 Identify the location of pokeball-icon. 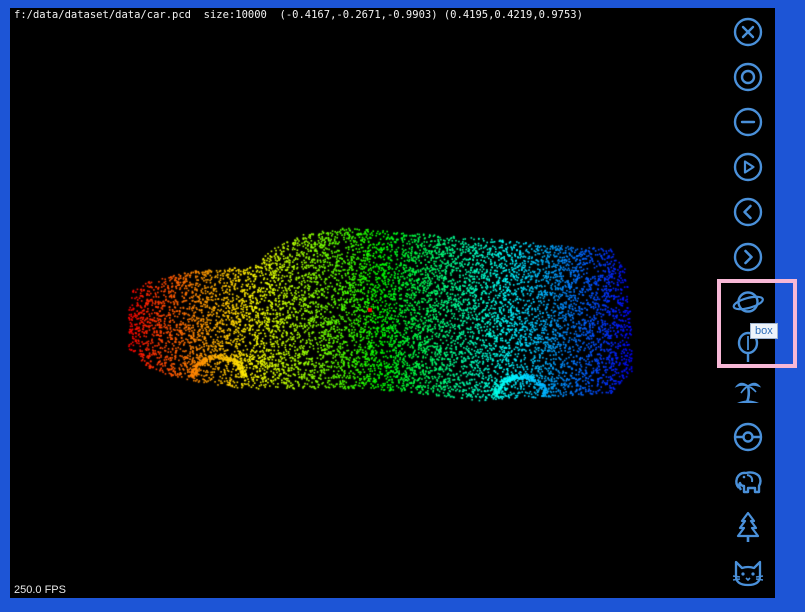
(748, 437).